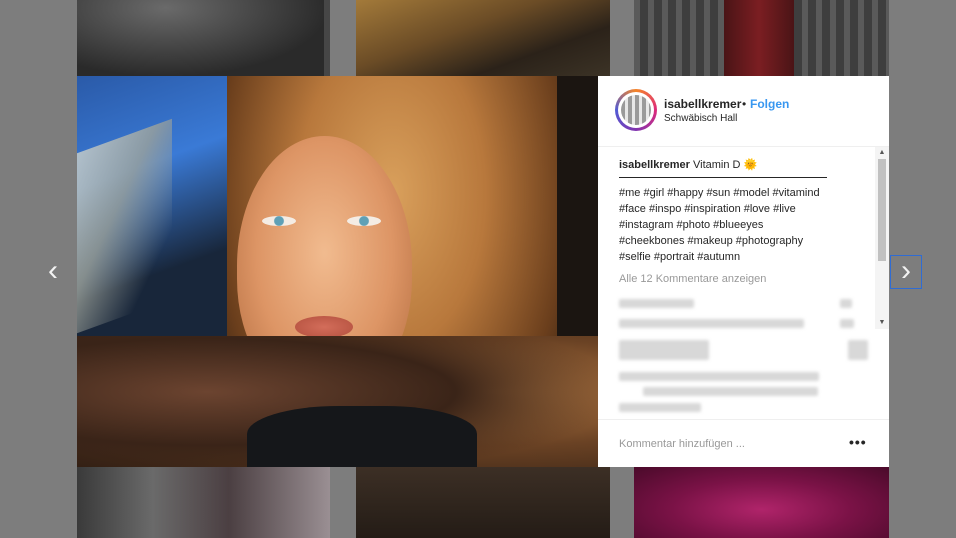 The height and width of the screenshot is (538, 956). What do you see at coordinates (739, 225) in the screenshot?
I see `hashtag-line: #instagram #photo #blueeyes` at bounding box center [739, 225].